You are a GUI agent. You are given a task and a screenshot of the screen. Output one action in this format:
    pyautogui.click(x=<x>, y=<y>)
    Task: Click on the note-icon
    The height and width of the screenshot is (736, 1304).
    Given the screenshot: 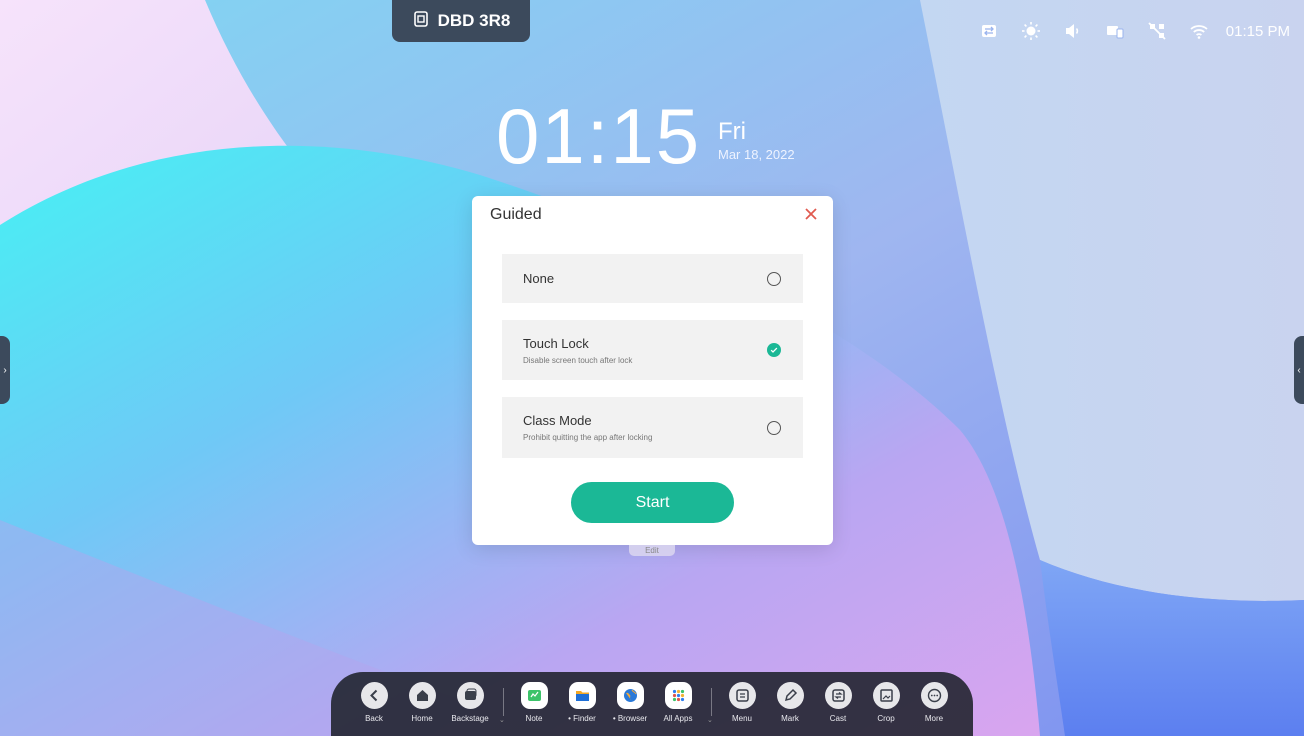 What is the action you would take?
    pyautogui.click(x=534, y=695)
    